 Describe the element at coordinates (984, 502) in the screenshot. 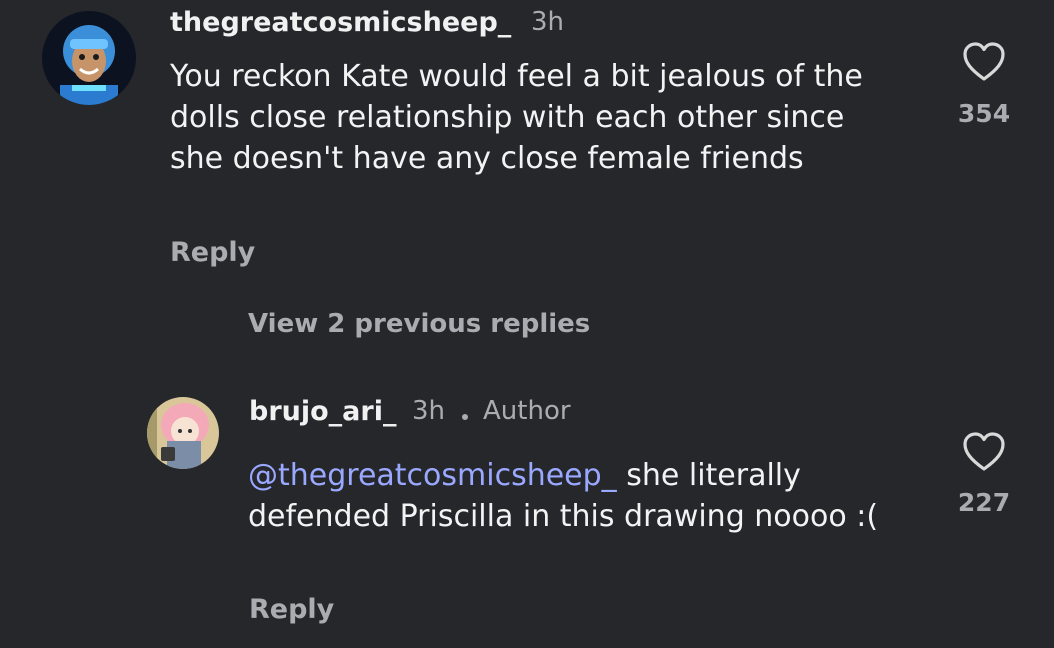

I see `reply-like-count: 227` at that location.